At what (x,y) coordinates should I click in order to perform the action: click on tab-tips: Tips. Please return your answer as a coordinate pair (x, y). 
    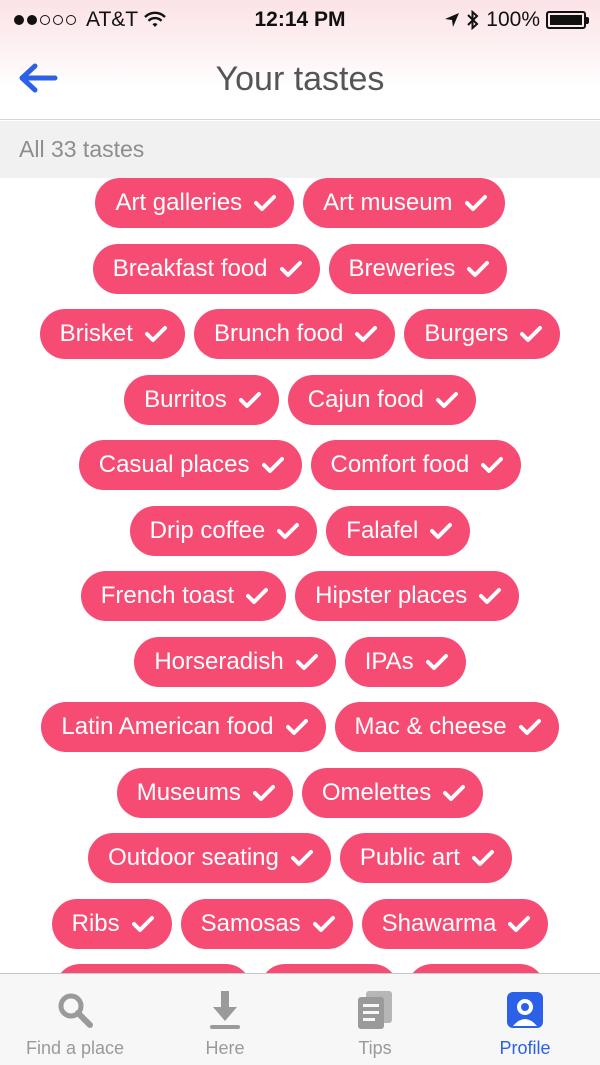
    Looking at the image, I should click on (375, 1019).